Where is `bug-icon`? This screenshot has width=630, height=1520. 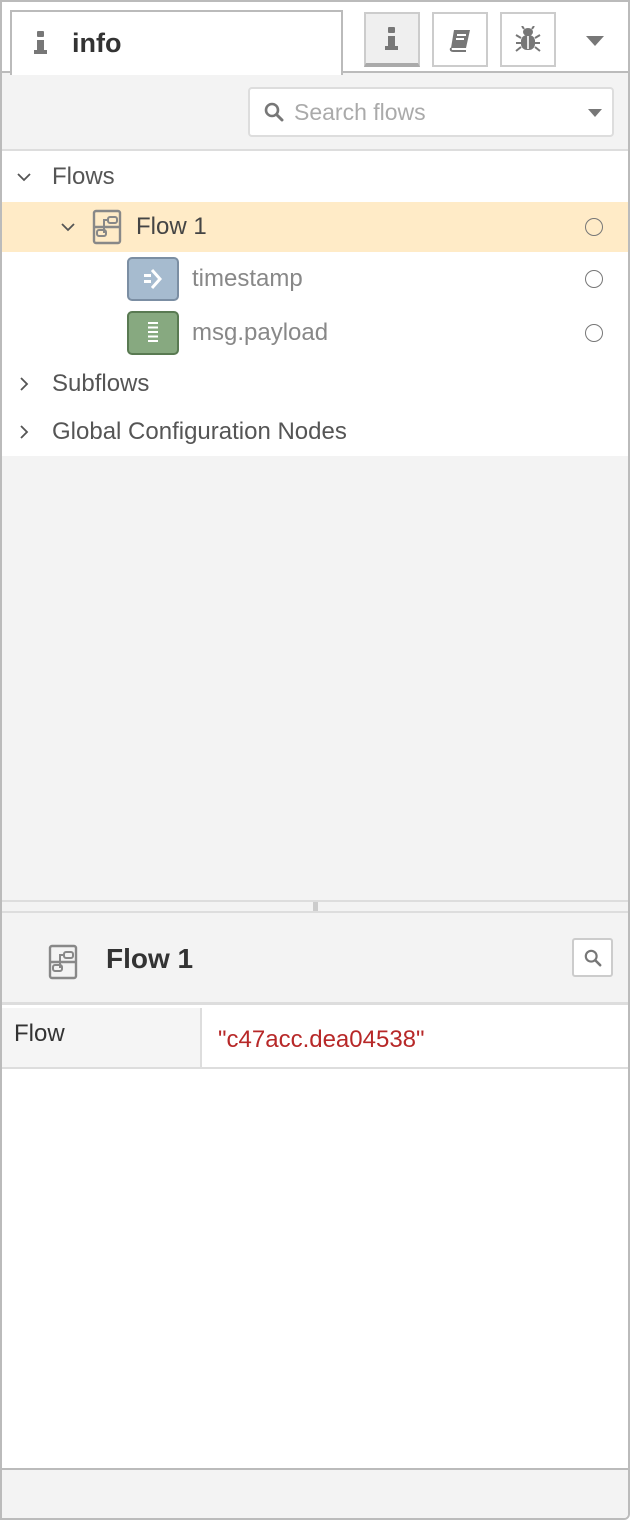 bug-icon is located at coordinates (528, 38).